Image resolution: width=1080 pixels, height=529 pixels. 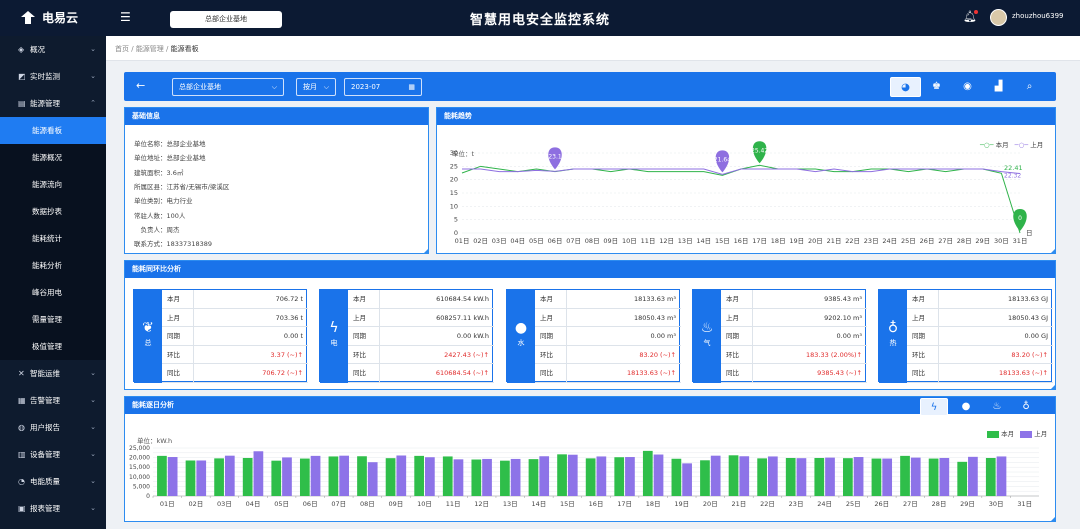 What do you see at coordinates (945, 241) in the screenshot?
I see `x-tick-label: 27日` at bounding box center [945, 241].